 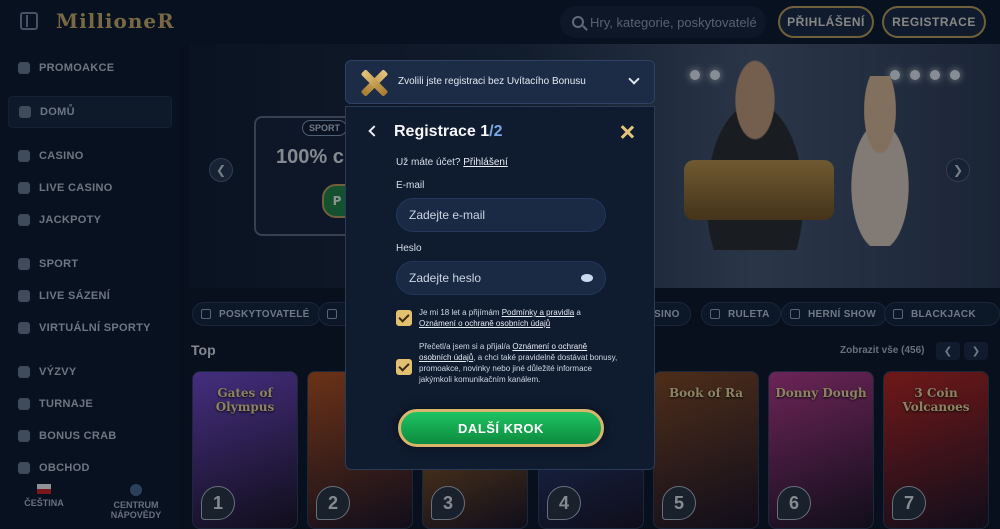 What do you see at coordinates (634, 79) in the screenshot?
I see `chevron-down-icon` at bounding box center [634, 79].